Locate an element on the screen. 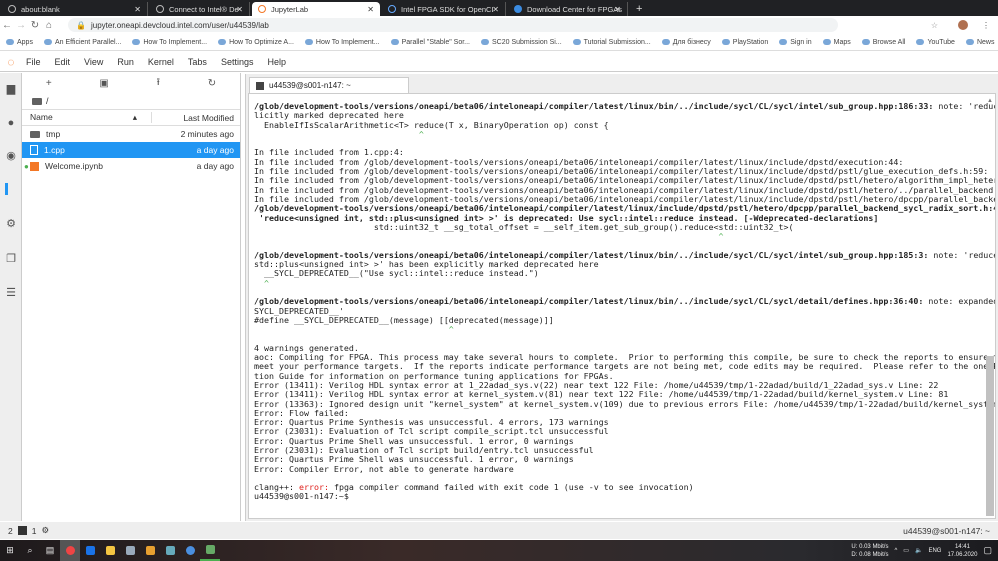 The image size is (998, 561). running-indicator-icon: ● is located at coordinates (26, 166).